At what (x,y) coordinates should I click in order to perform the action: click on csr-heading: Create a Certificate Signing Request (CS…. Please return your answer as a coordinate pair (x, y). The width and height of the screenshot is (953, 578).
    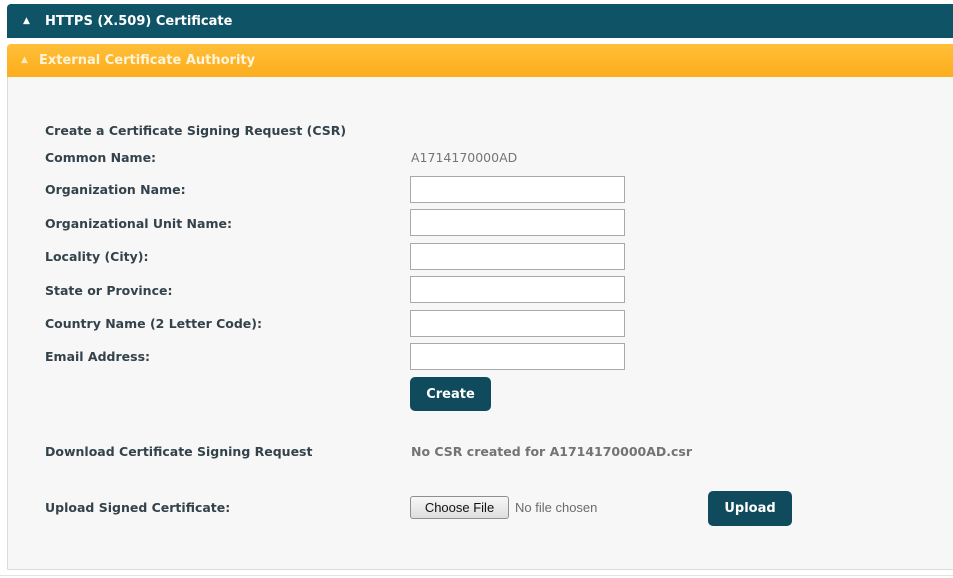
    Looking at the image, I should click on (196, 130).